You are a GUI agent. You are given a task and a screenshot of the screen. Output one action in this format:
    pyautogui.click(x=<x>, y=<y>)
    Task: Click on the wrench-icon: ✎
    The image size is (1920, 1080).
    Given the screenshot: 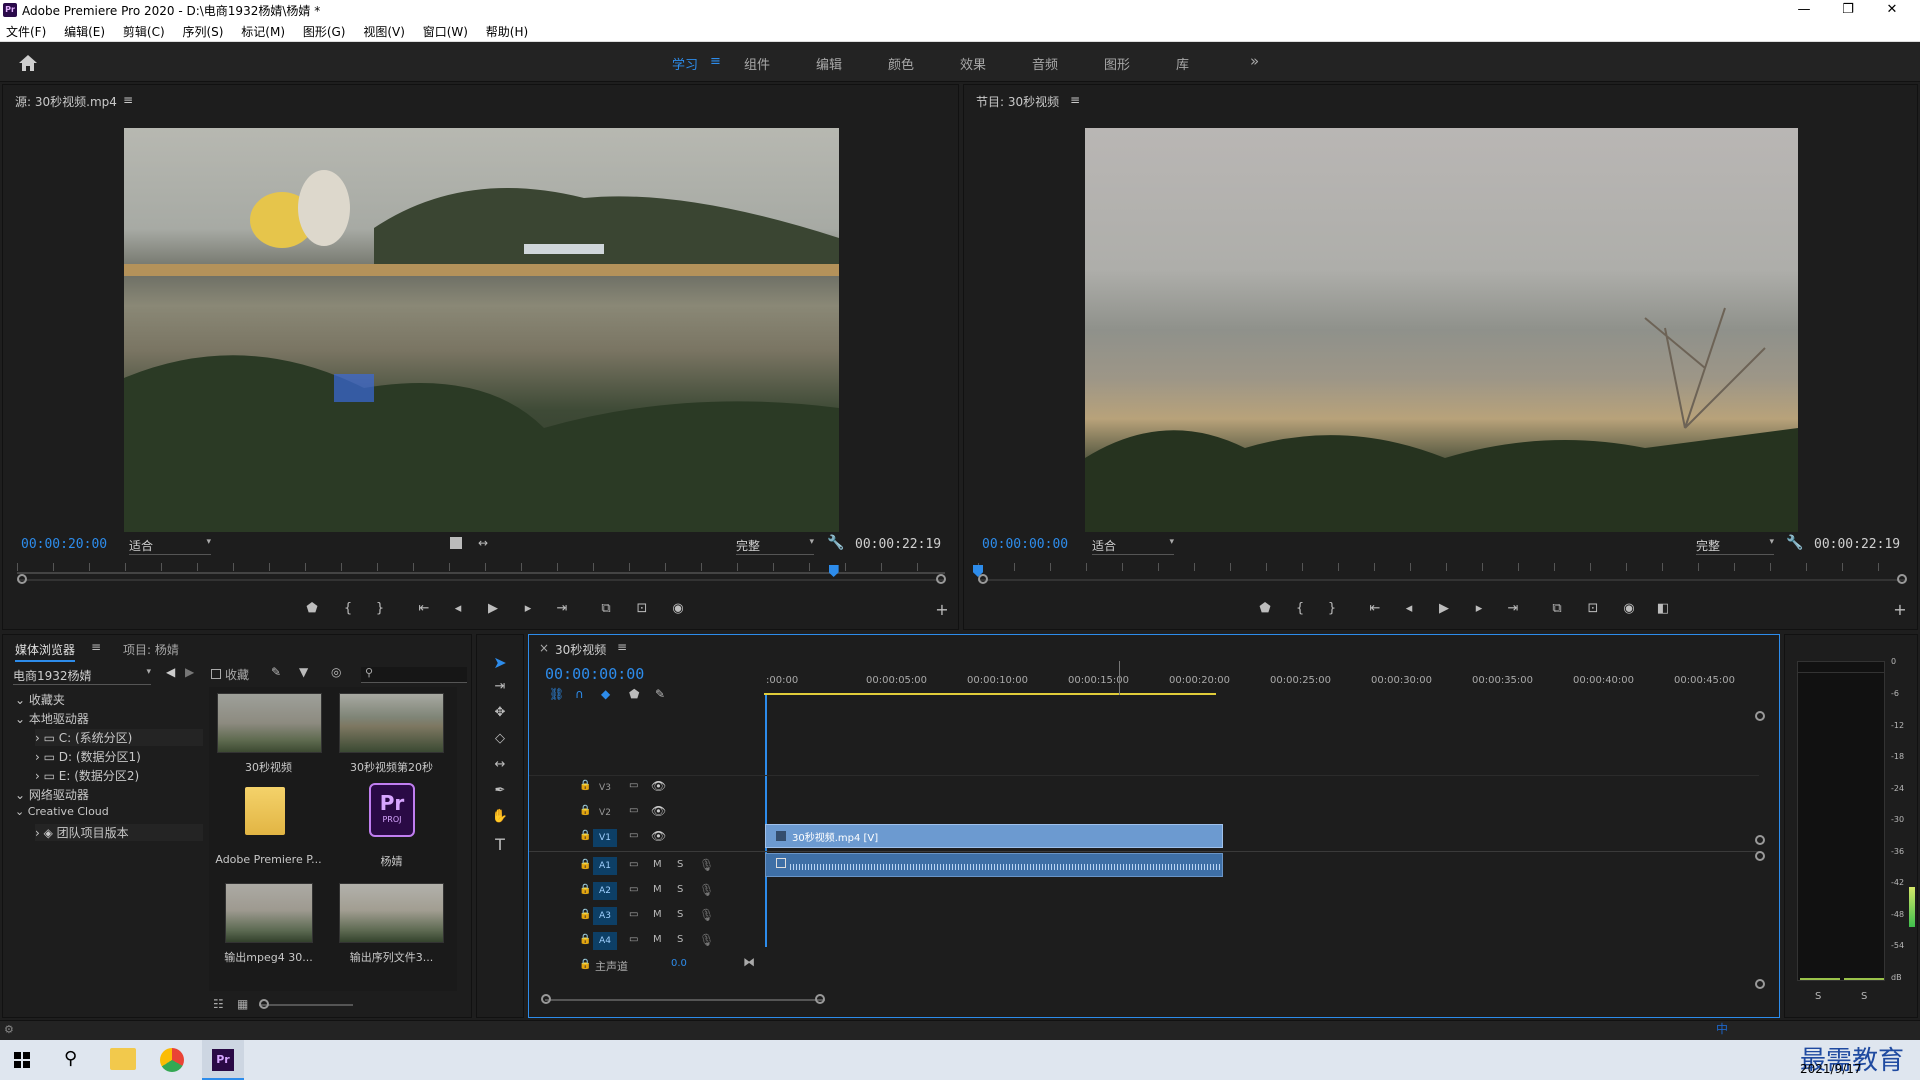 What is the action you would take?
    pyautogui.click(x=276, y=672)
    